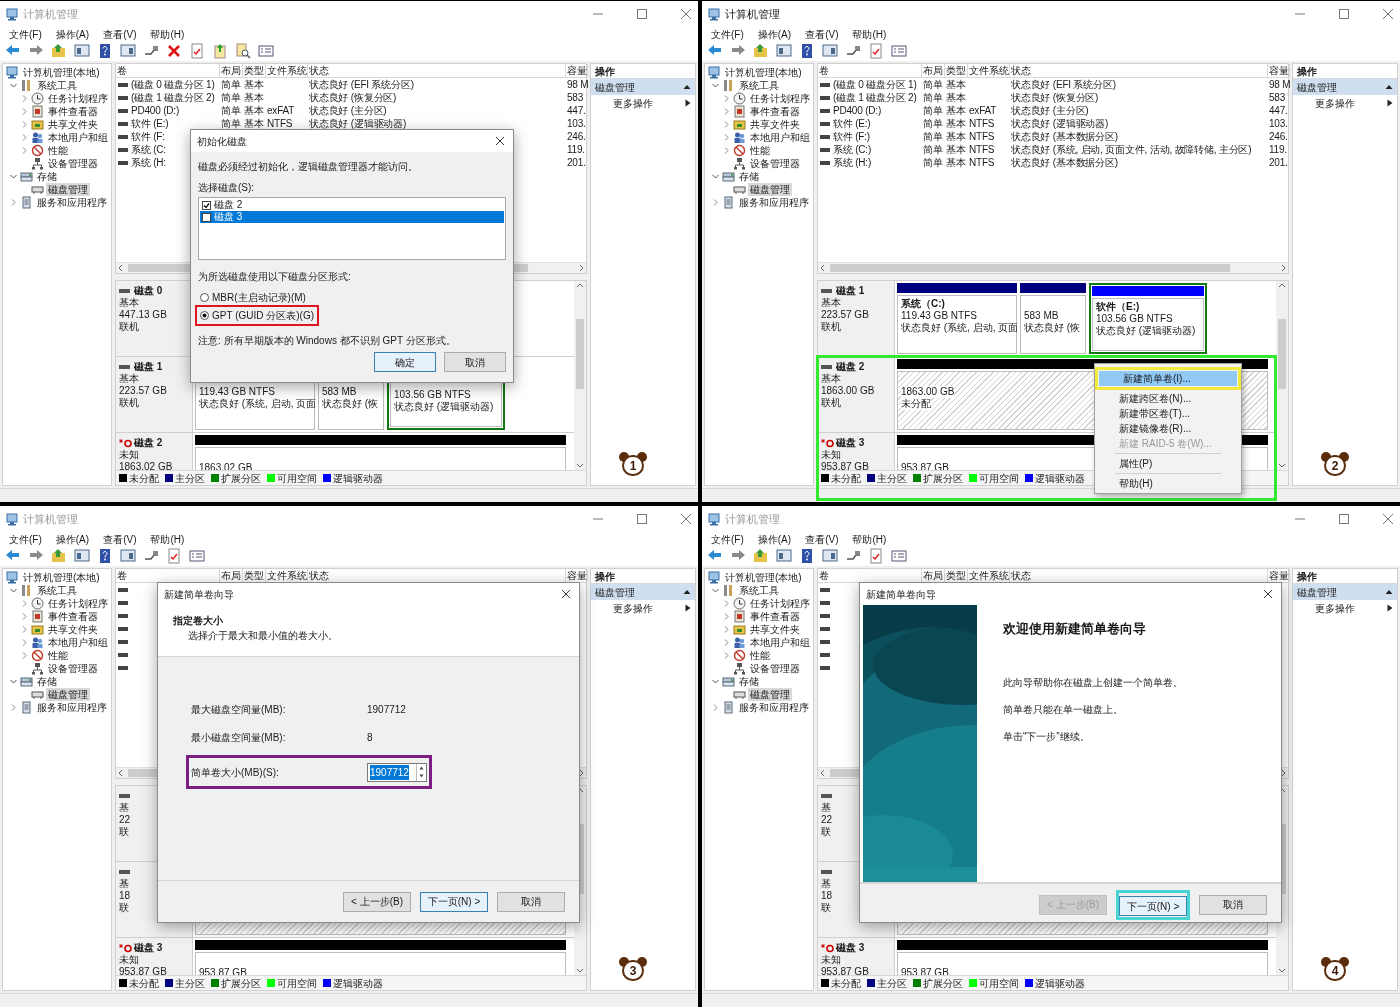 This screenshot has width=1400, height=1007. I want to click on more-actions-item: 更多操作, so click(643, 103).